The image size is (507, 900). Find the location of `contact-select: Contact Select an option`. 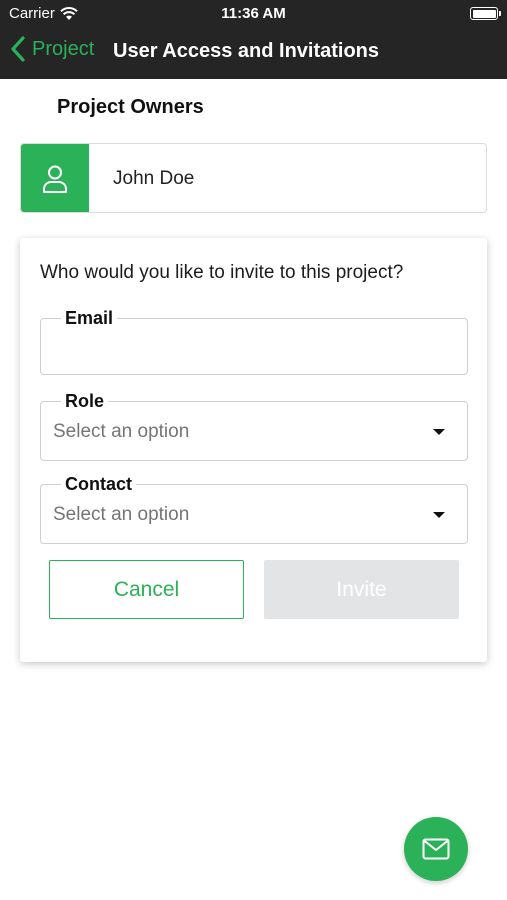

contact-select: Contact Select an option is located at coordinates (254, 509).